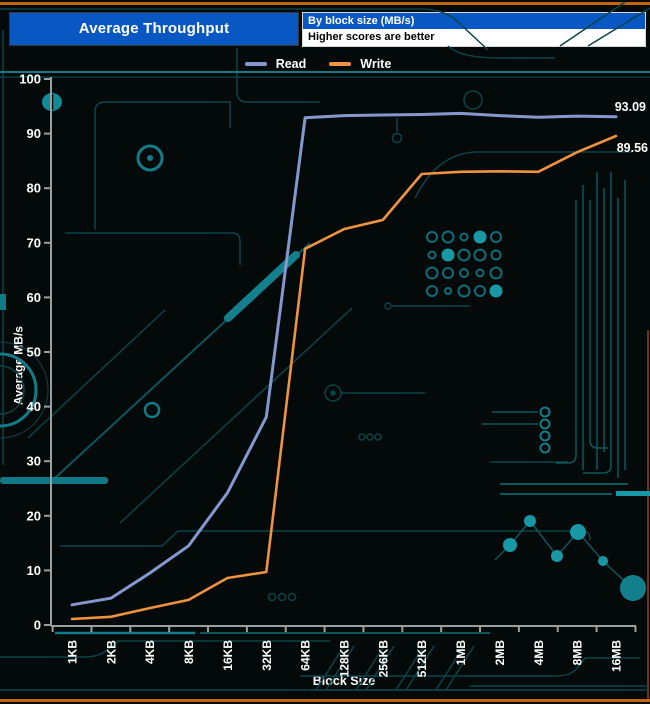 The image size is (650, 704). What do you see at coordinates (344, 659) in the screenshot?
I see `x-category-label: 128KB` at bounding box center [344, 659].